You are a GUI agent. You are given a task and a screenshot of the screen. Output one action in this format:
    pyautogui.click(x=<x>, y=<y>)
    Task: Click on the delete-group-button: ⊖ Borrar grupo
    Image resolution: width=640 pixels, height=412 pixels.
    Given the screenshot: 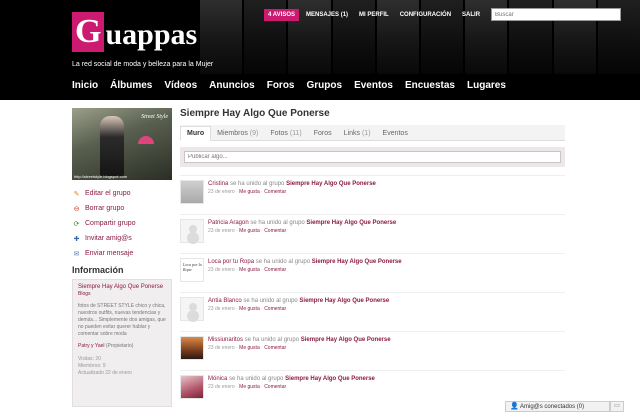 What is the action you would take?
    pyautogui.click(x=122, y=208)
    